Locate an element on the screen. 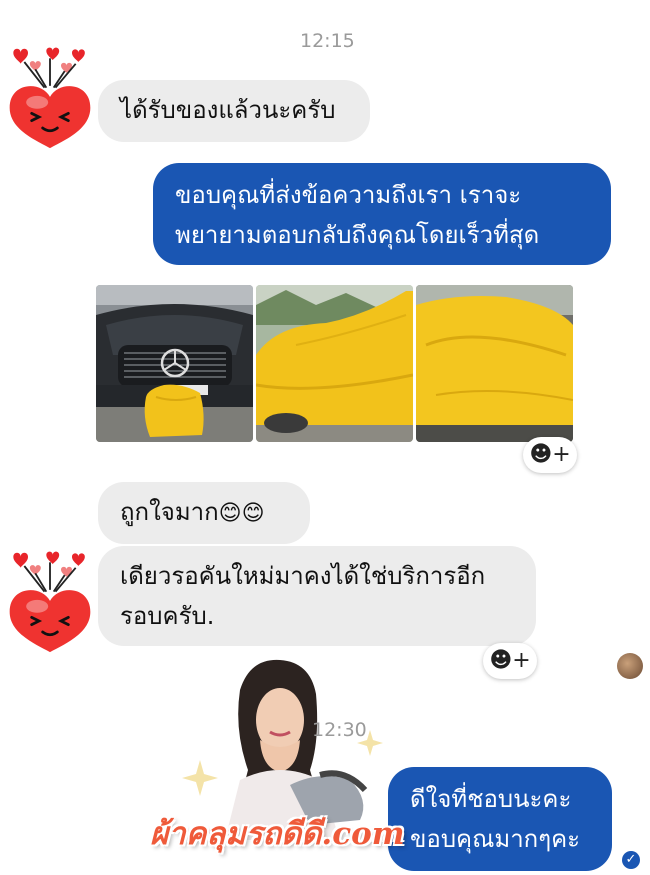 This screenshot has width=650, height=875. photo-covered-car-side is located at coordinates (334, 363).